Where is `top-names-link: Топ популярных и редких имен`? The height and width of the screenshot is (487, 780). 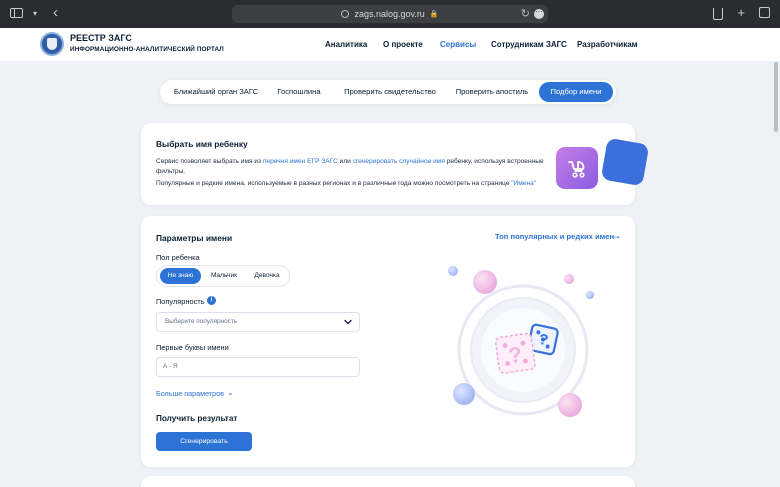 top-names-link: Топ популярных и редких имен is located at coordinates (554, 236).